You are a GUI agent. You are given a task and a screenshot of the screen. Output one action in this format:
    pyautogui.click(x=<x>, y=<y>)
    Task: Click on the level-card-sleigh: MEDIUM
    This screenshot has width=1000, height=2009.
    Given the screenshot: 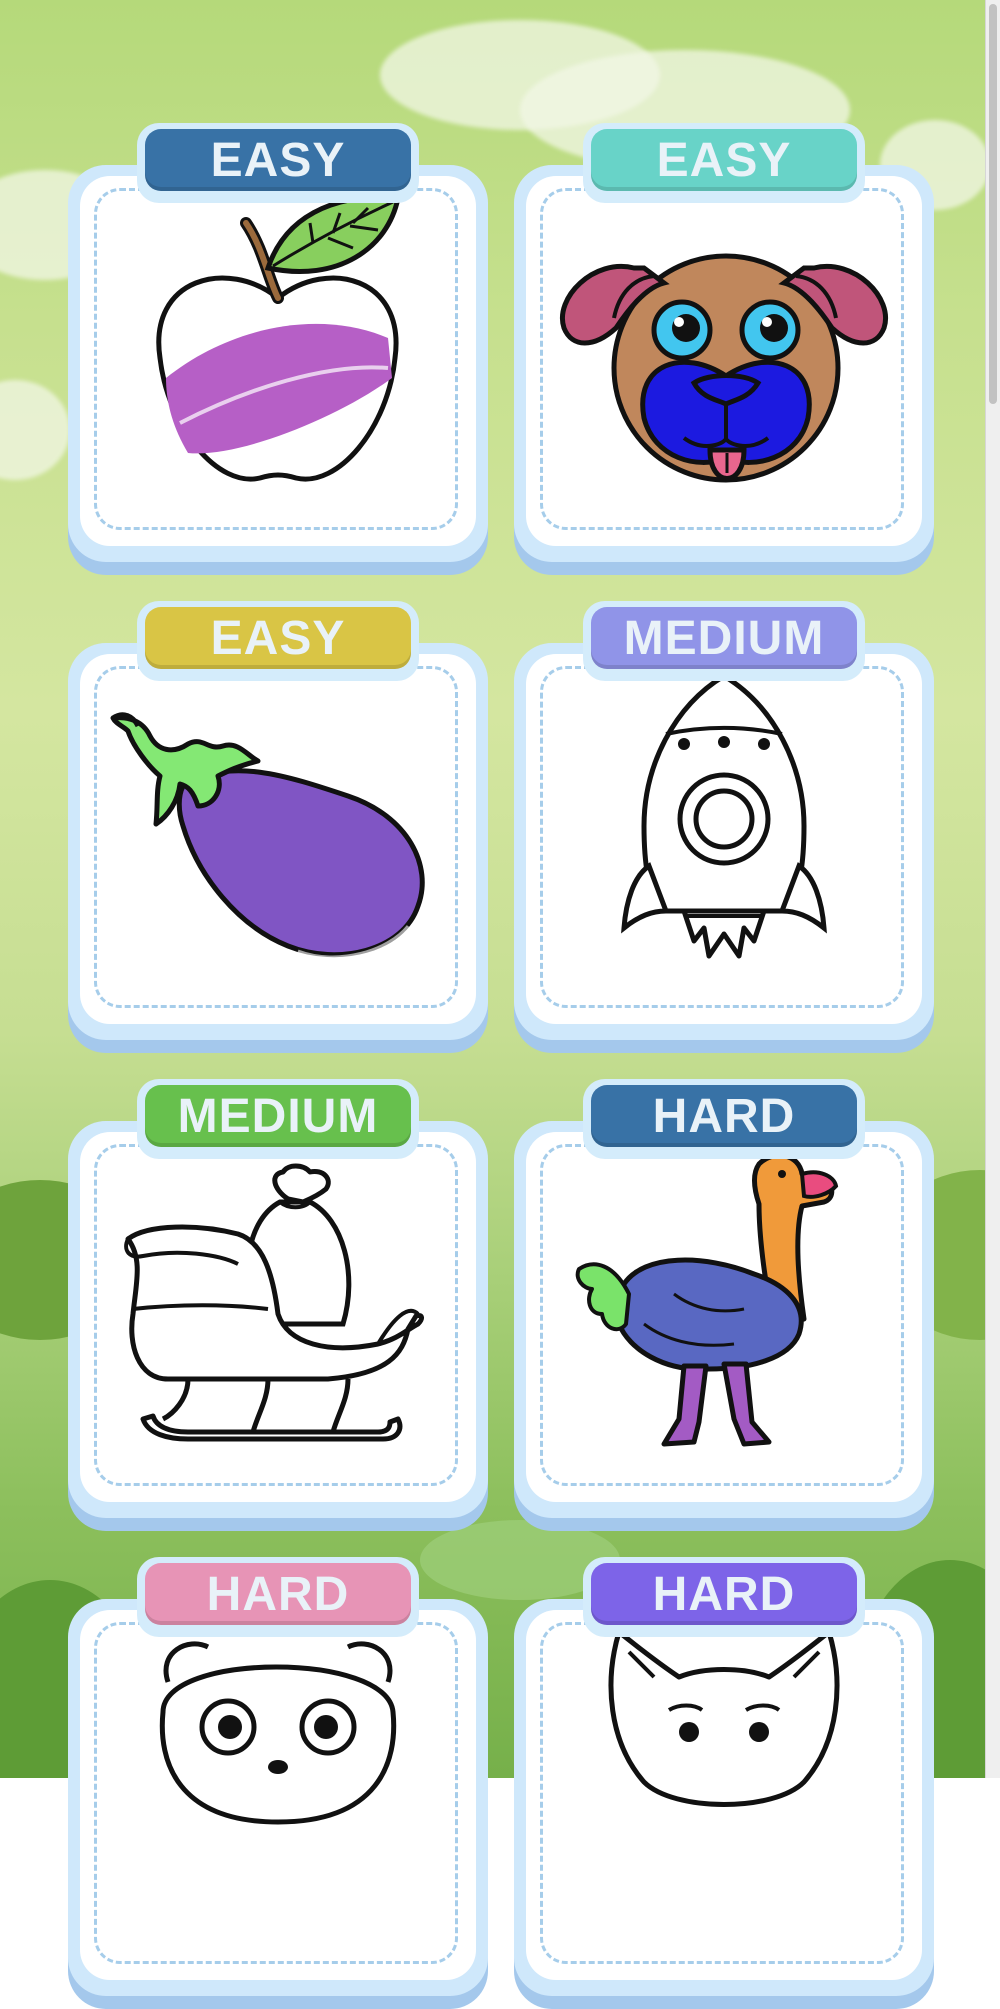 What is the action you would take?
    pyautogui.click(x=278, y=1305)
    